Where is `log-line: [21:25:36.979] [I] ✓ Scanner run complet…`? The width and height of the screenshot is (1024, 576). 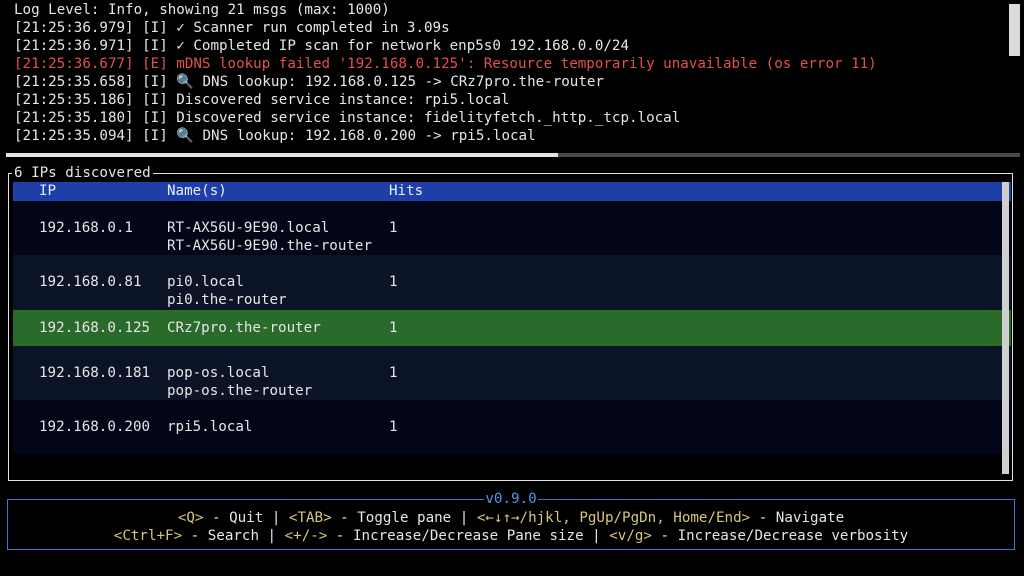 log-line: [21:25:36.979] [I] ✓ Scanner run complet… is located at coordinates (232, 28).